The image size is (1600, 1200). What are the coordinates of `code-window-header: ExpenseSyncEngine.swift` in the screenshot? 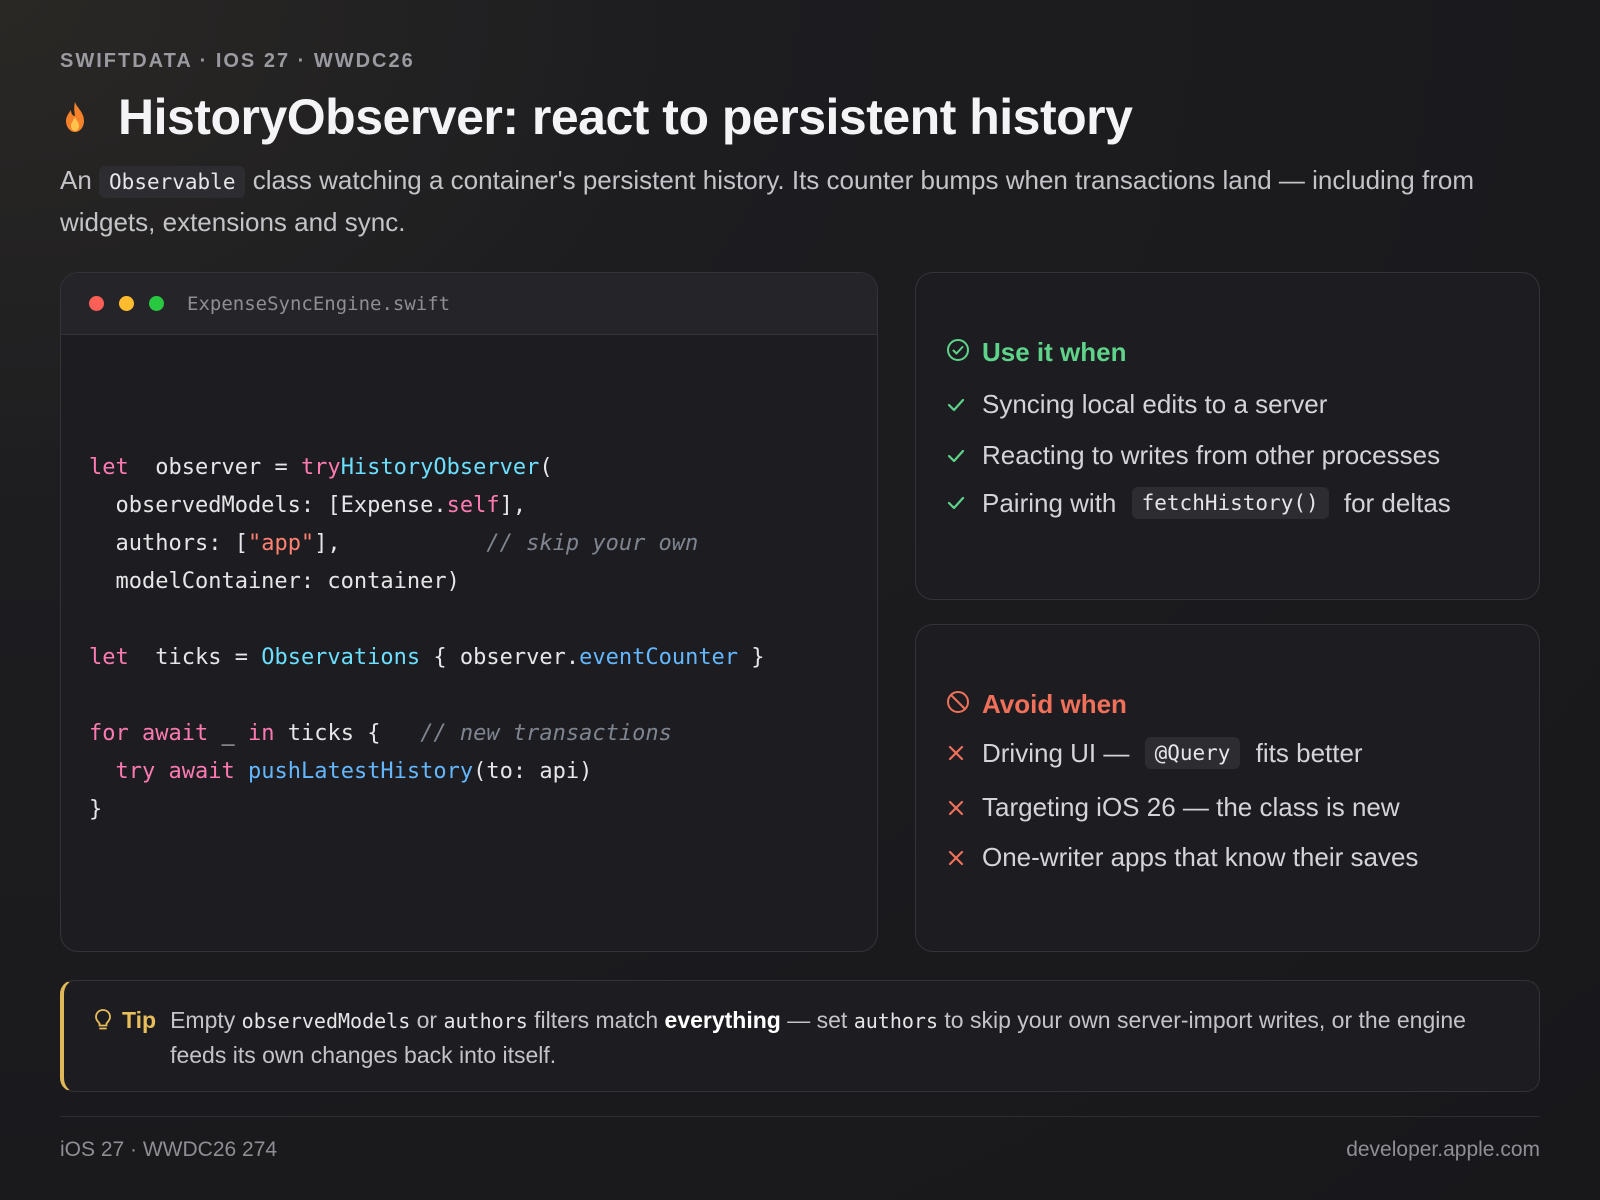 It's located at (469, 304).